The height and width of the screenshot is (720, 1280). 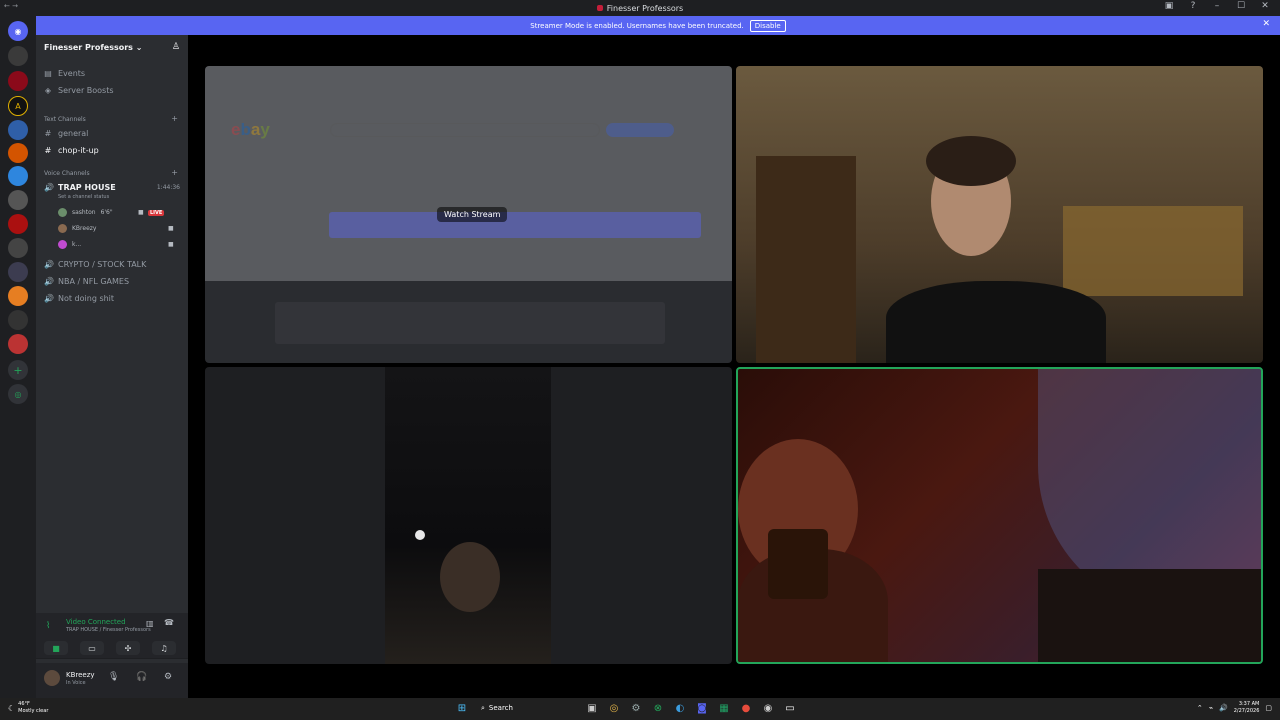 I want to click on network-icon: ⌁, so click(x=1211, y=708).